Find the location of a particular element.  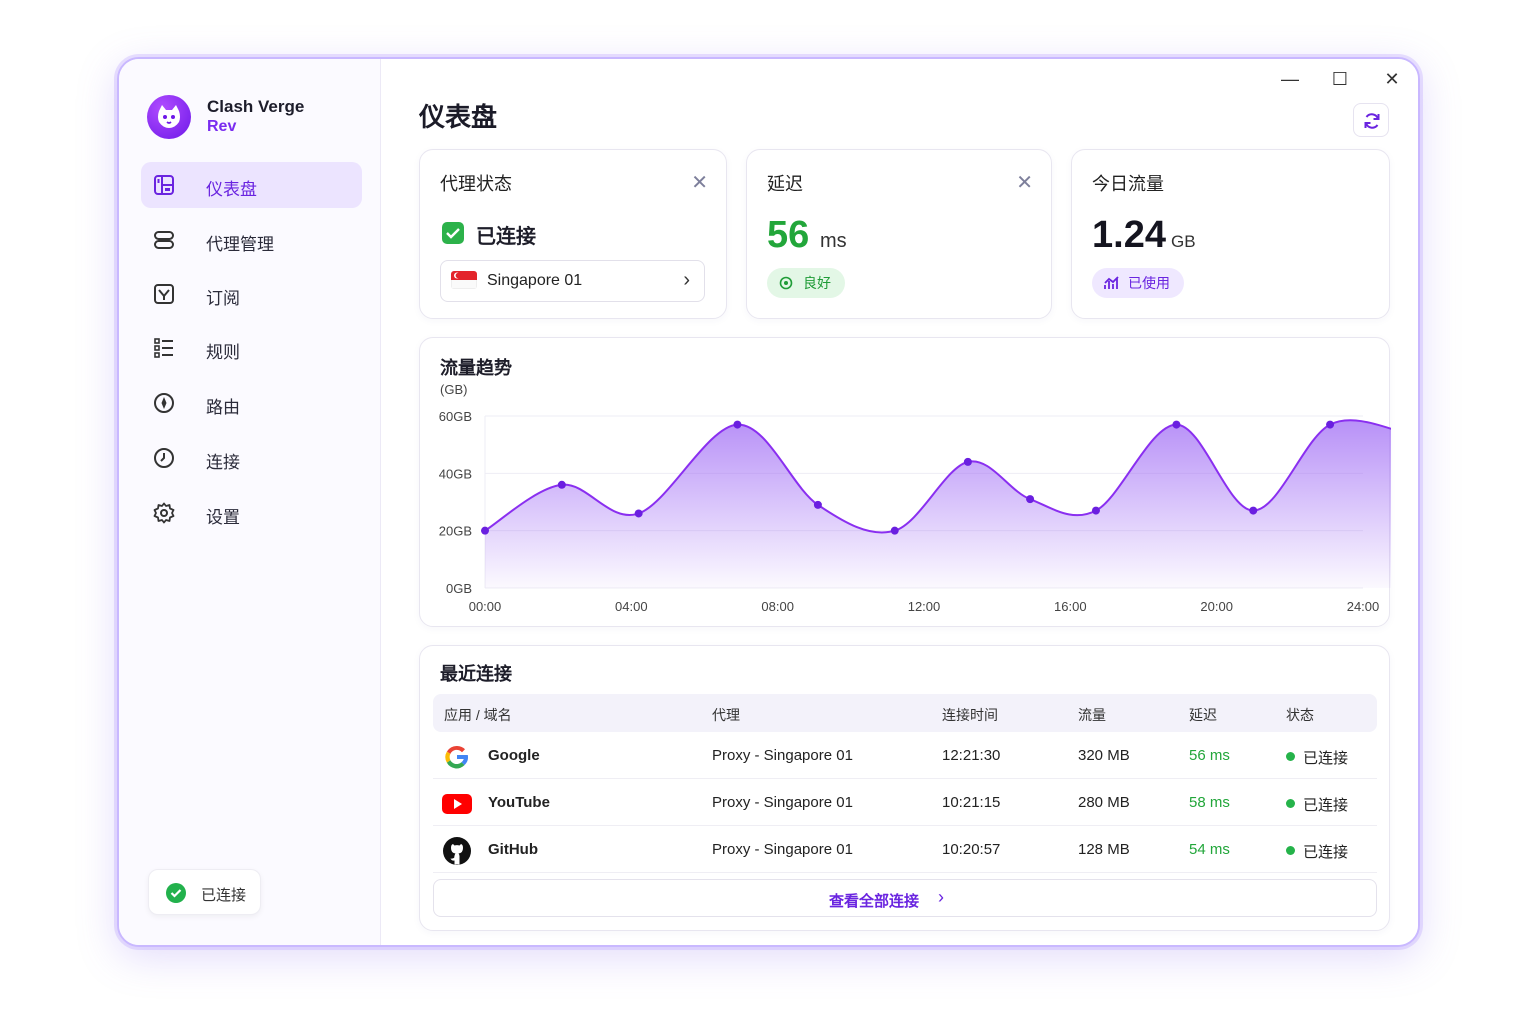

traffic-amount: 128 MB is located at coordinates (1104, 849).